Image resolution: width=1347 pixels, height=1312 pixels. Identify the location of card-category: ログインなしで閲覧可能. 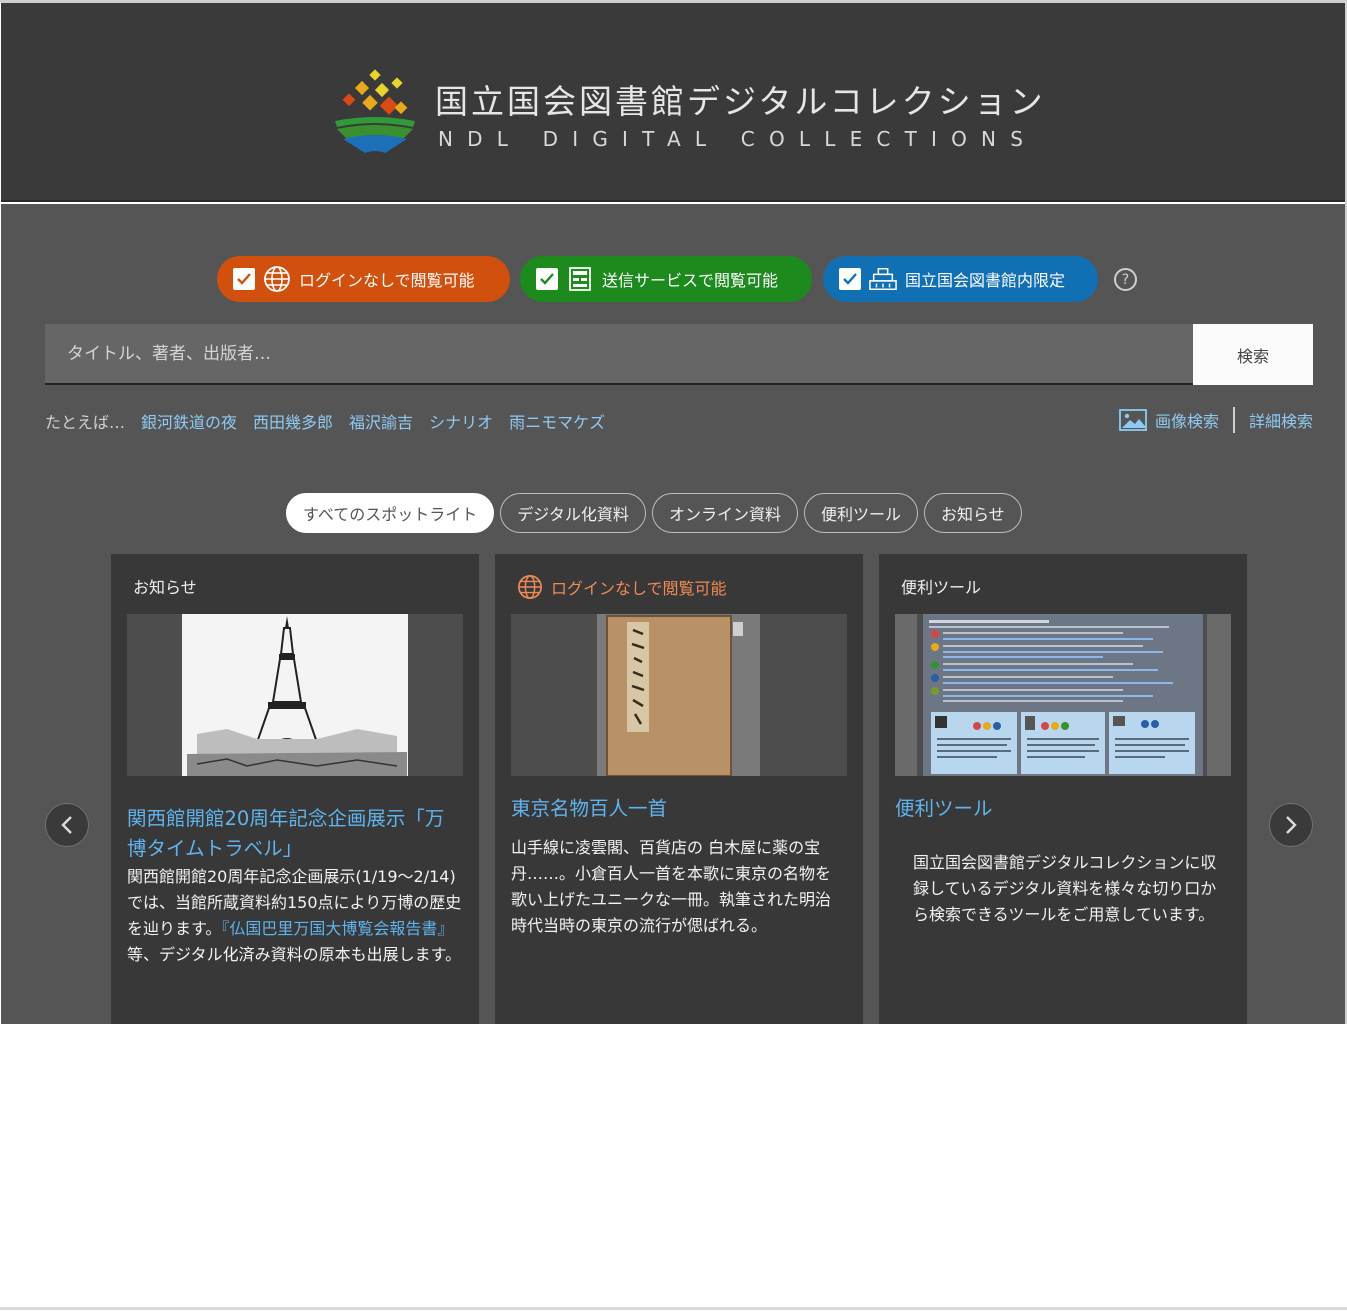
(639, 588).